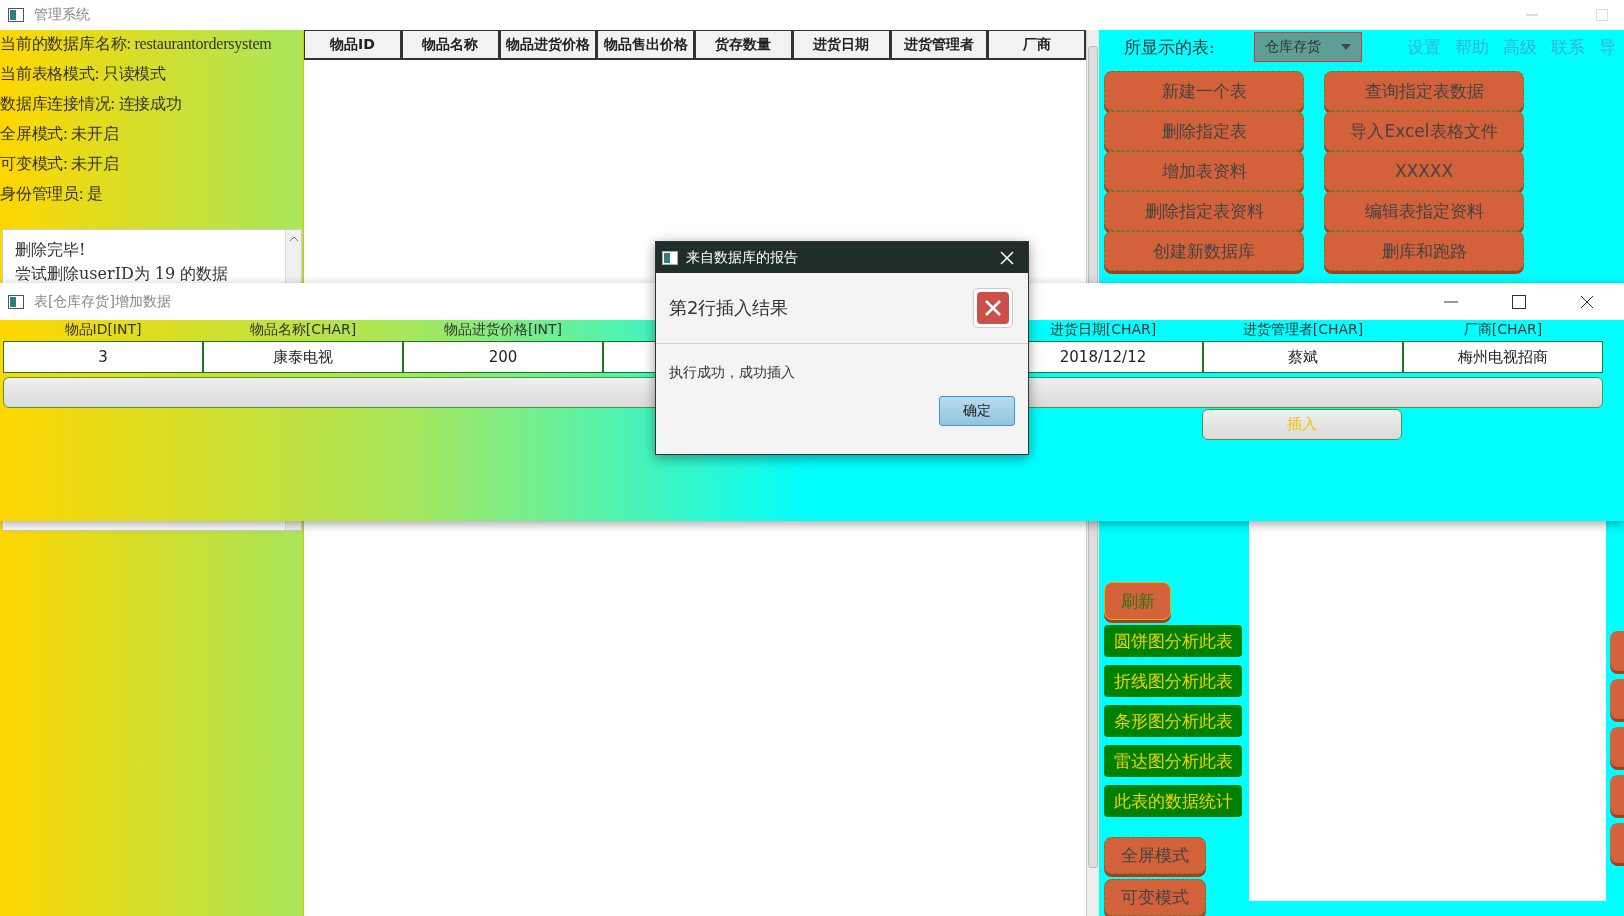 The image size is (1624, 916). Describe the element at coordinates (1170, 47) in the screenshot. I see `table-label: 所显示的表:` at that location.